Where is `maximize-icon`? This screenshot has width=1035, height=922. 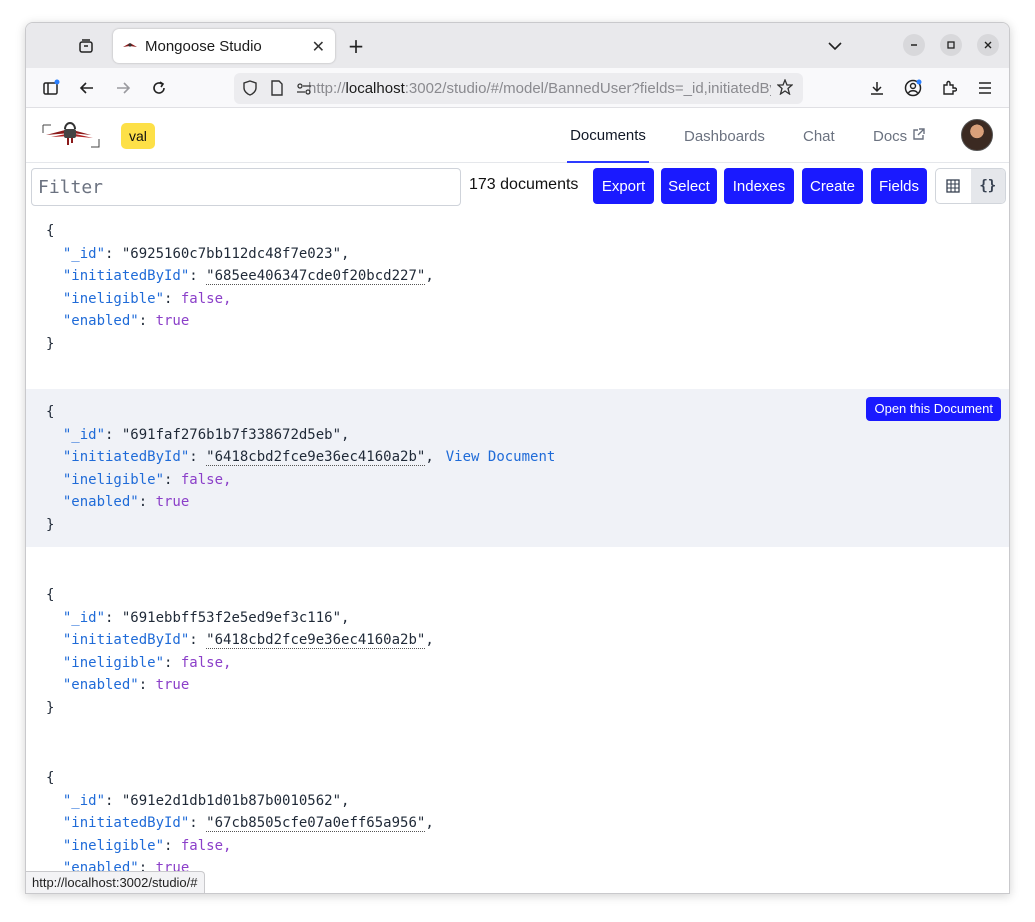 maximize-icon is located at coordinates (951, 45).